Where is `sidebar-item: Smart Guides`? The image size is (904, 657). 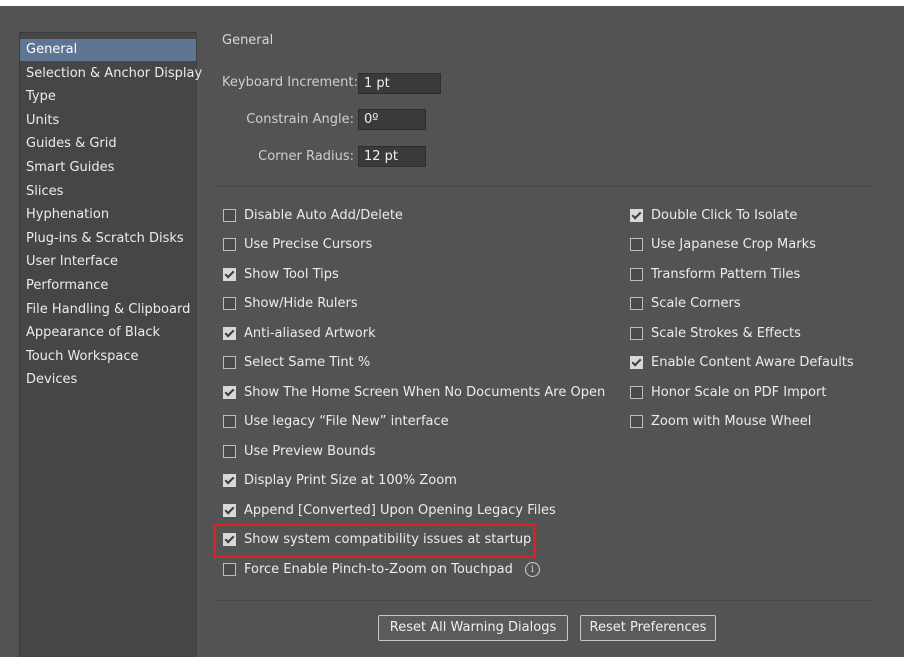 sidebar-item: Smart Guides is located at coordinates (108, 168).